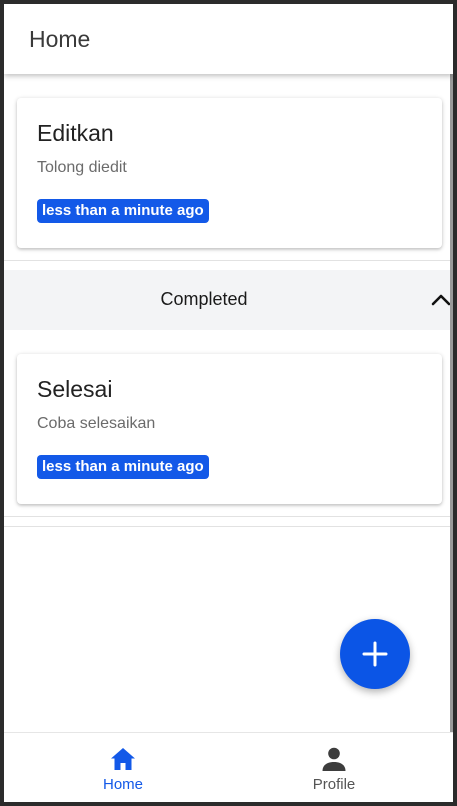 This screenshot has height=806, width=457. Describe the element at coordinates (334, 784) in the screenshot. I see `nav-label-profile: Profile` at that location.